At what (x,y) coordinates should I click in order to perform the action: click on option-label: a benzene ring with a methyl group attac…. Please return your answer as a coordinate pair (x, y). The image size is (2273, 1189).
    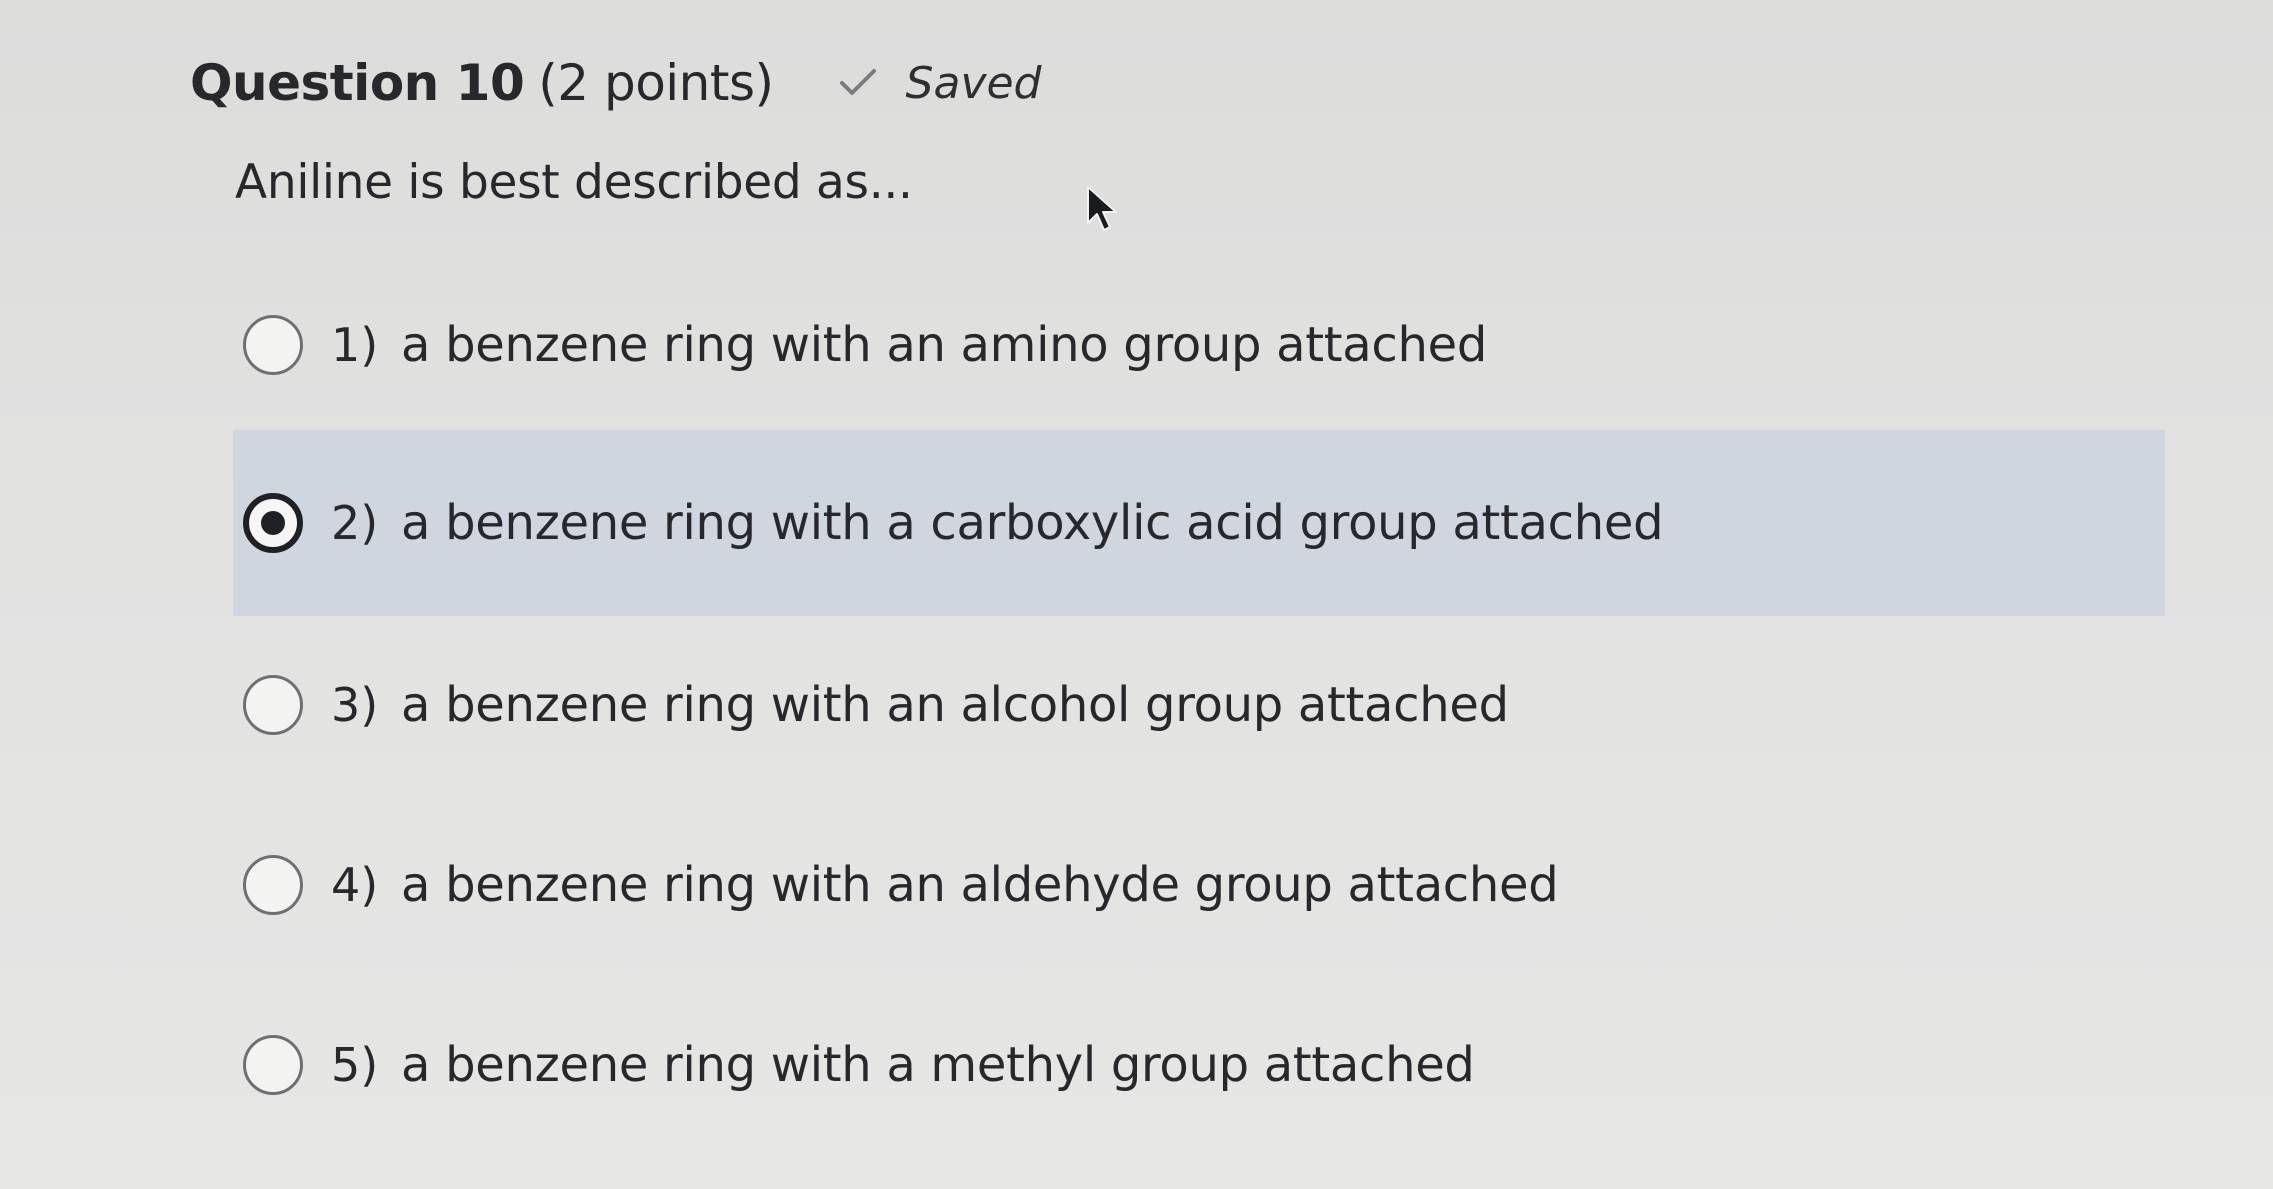
    Looking at the image, I should click on (938, 1065).